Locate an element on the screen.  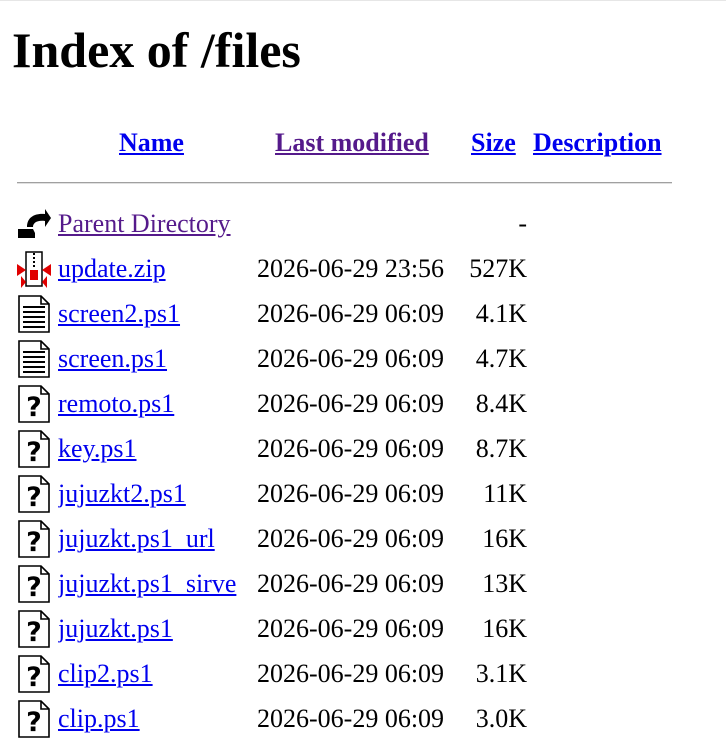
file-link: key.ps1 is located at coordinates (154, 449).